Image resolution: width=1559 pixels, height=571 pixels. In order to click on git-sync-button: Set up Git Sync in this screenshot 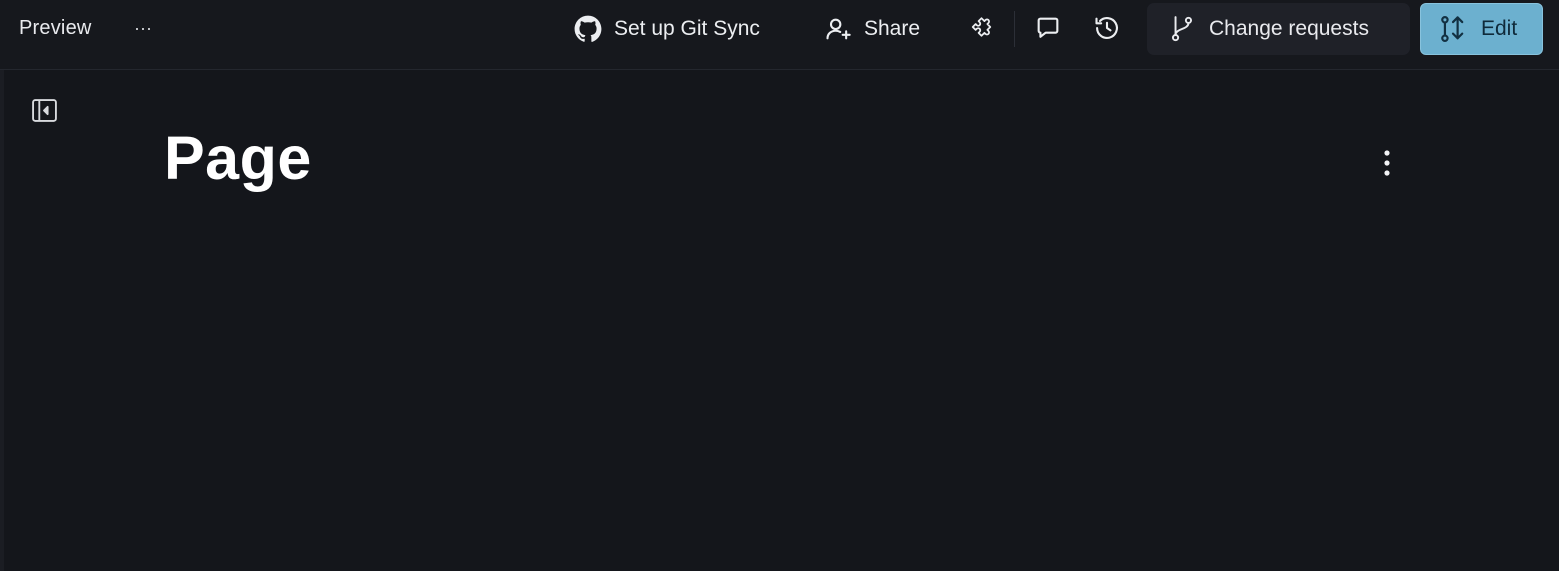, I will do `click(667, 29)`.